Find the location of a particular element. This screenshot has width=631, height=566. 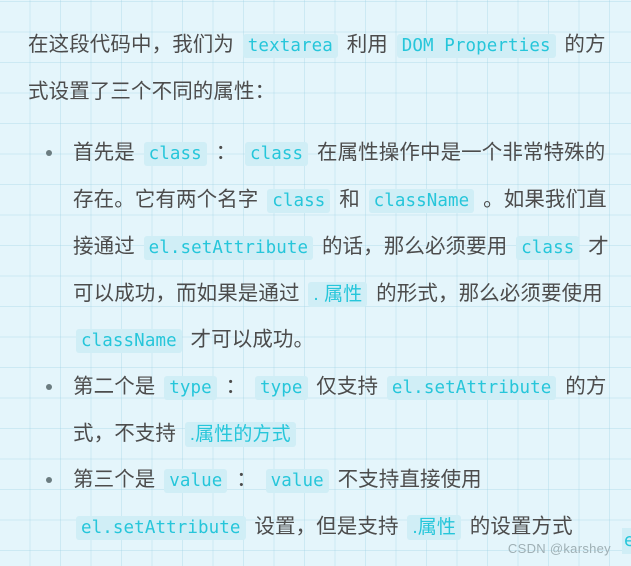

bullet1-code-classname-2: className is located at coordinates (129, 341).